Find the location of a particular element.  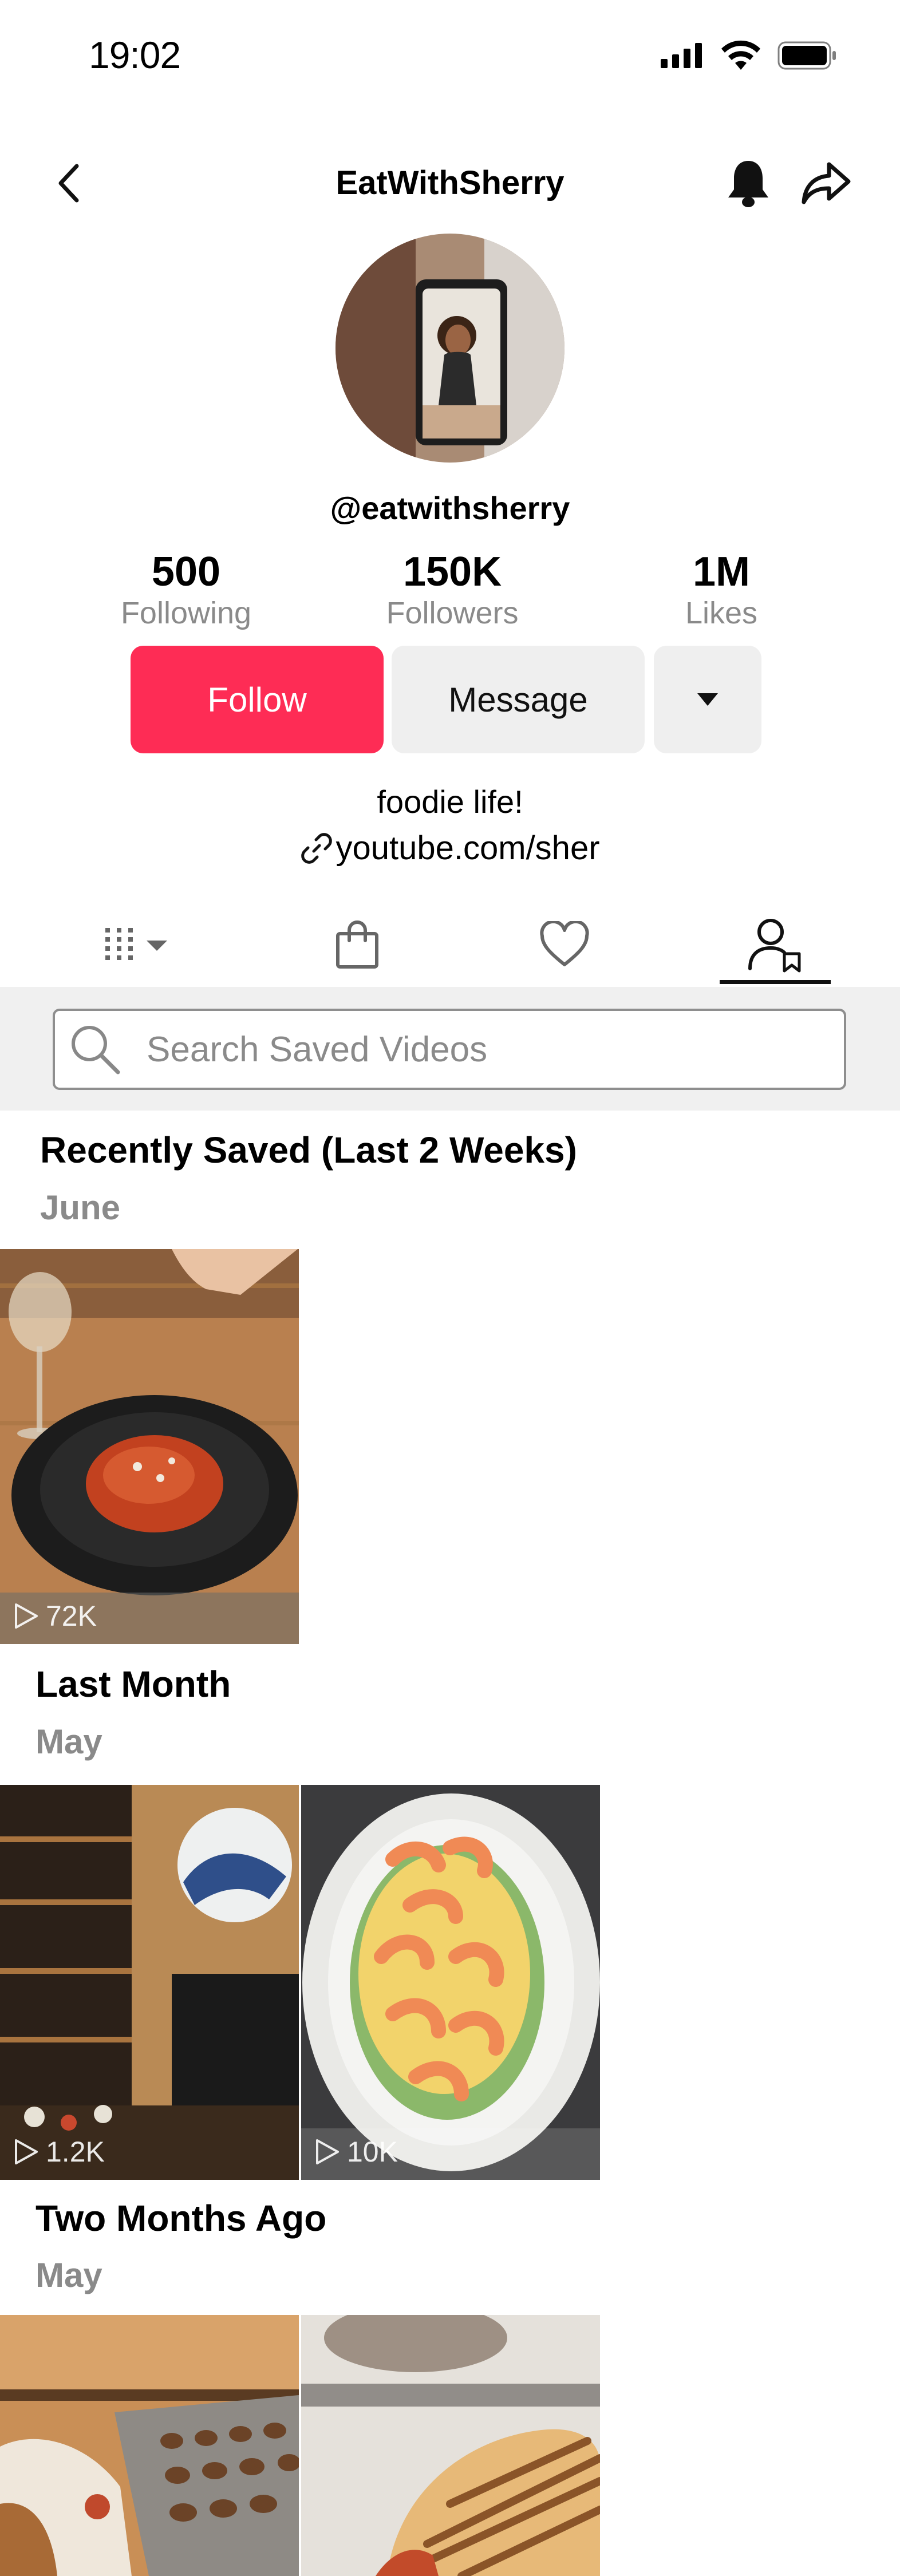

link-icon is located at coordinates (317, 848).